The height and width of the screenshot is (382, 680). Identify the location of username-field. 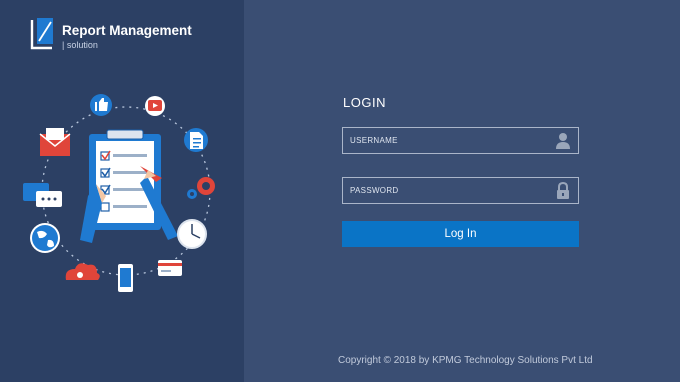
(460, 140).